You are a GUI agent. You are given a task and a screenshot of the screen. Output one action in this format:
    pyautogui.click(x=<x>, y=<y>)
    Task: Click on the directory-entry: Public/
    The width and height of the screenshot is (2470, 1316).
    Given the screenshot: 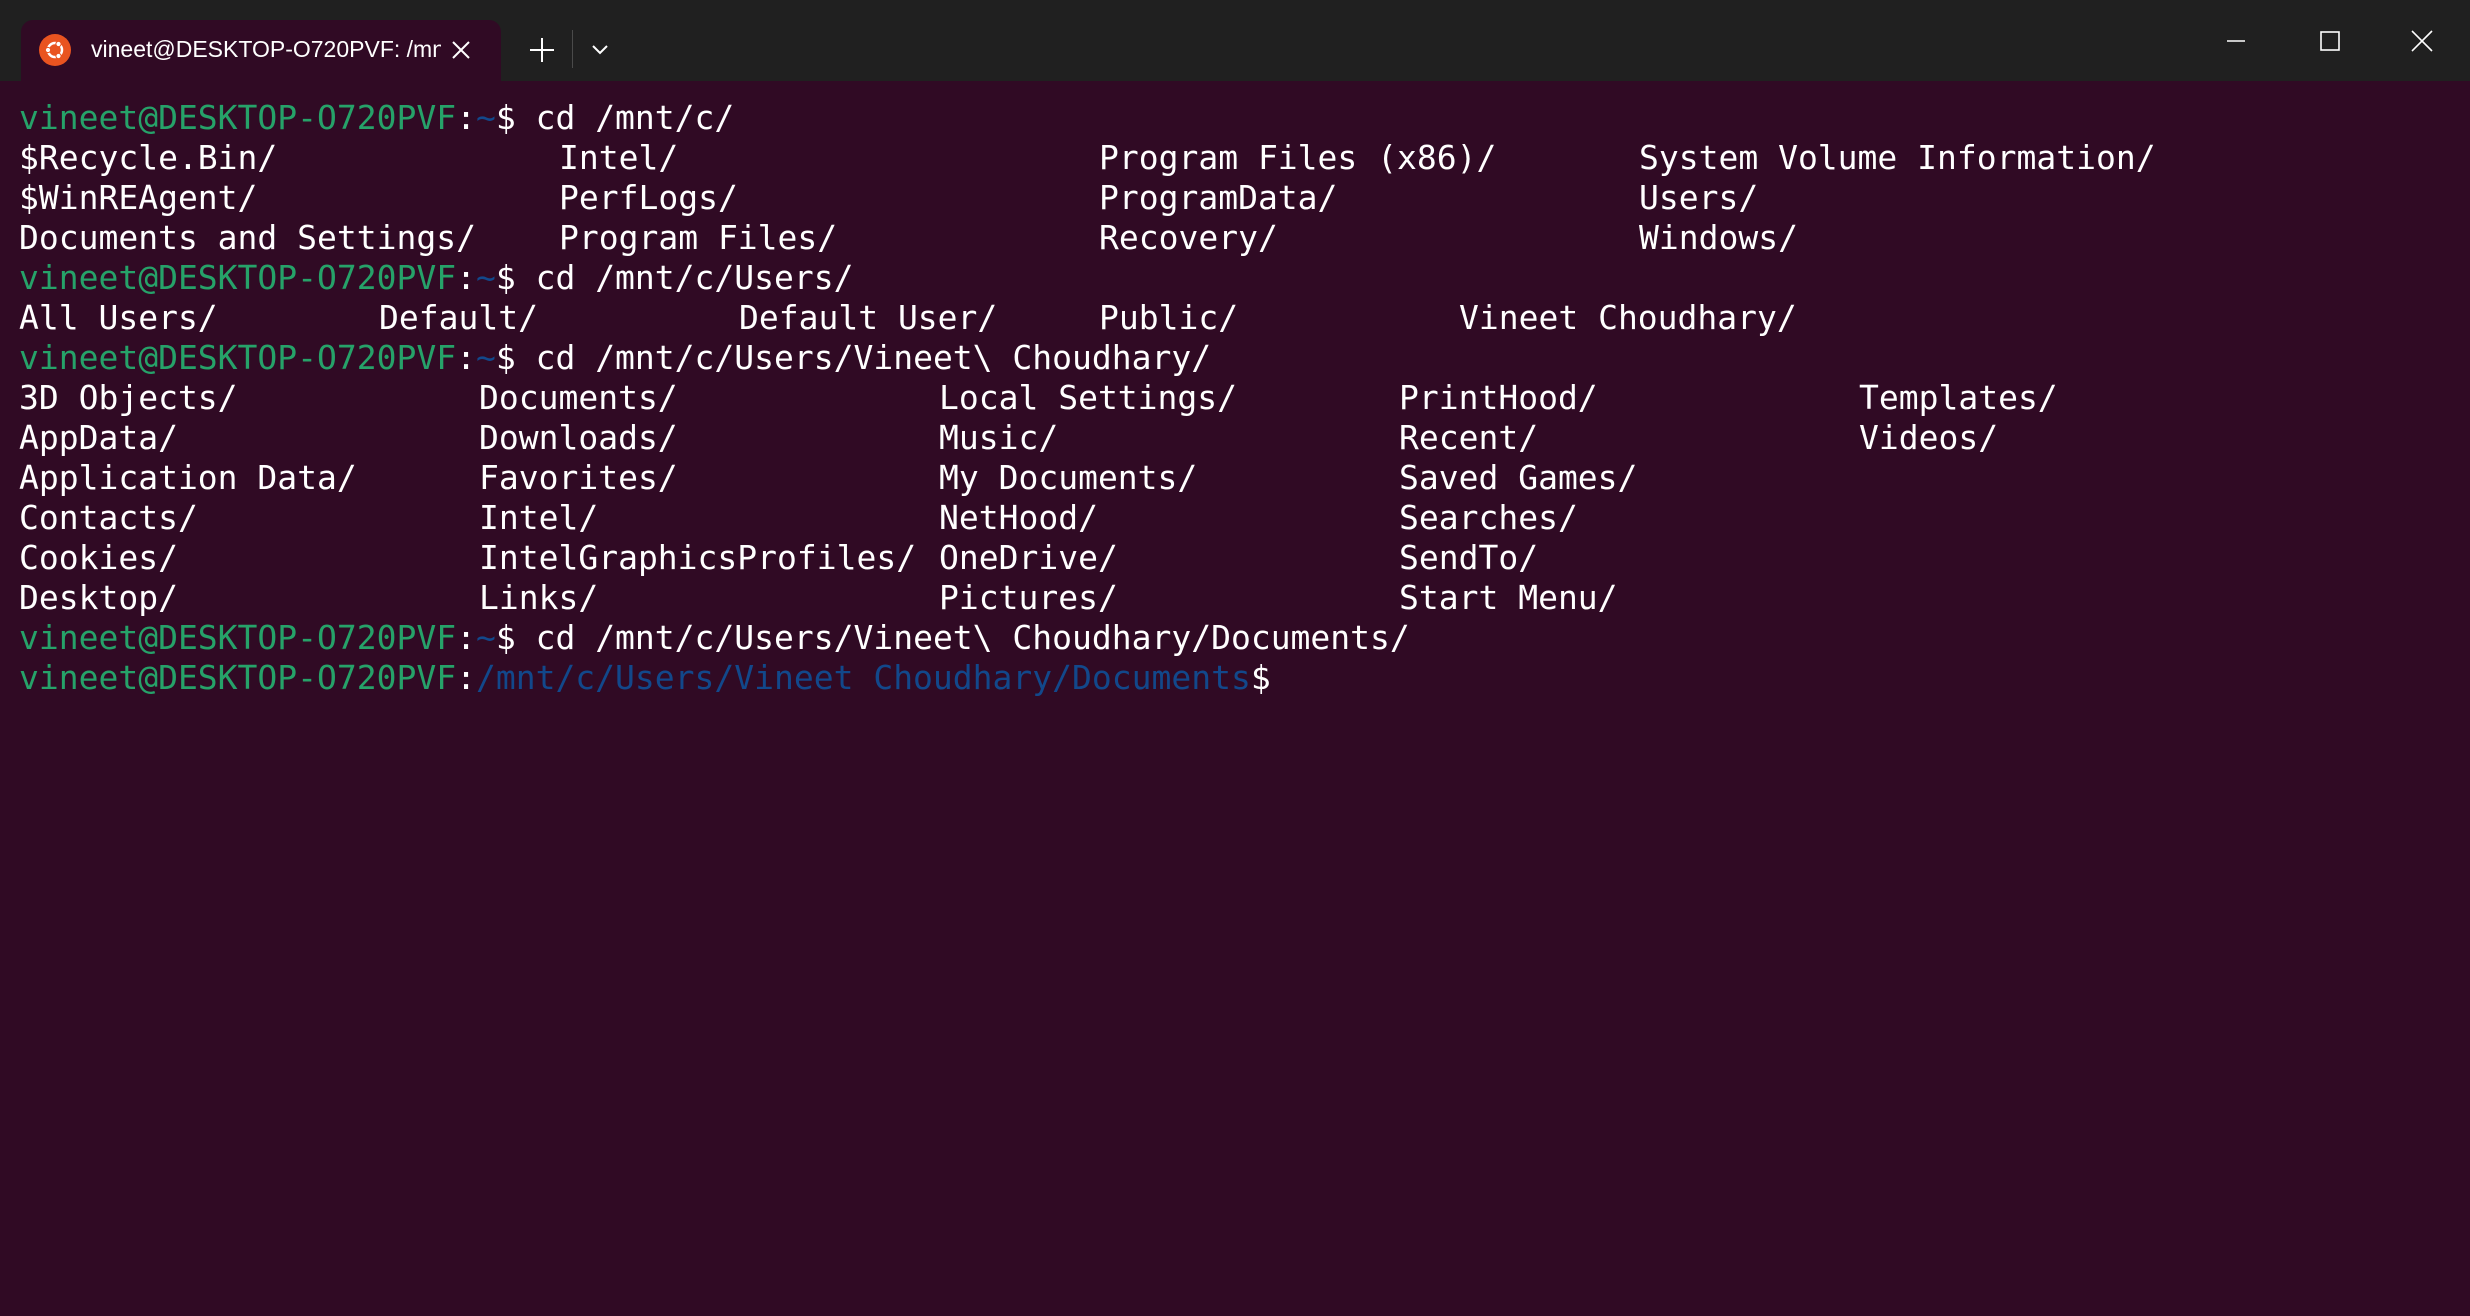 What is the action you would take?
    pyautogui.click(x=1169, y=317)
    